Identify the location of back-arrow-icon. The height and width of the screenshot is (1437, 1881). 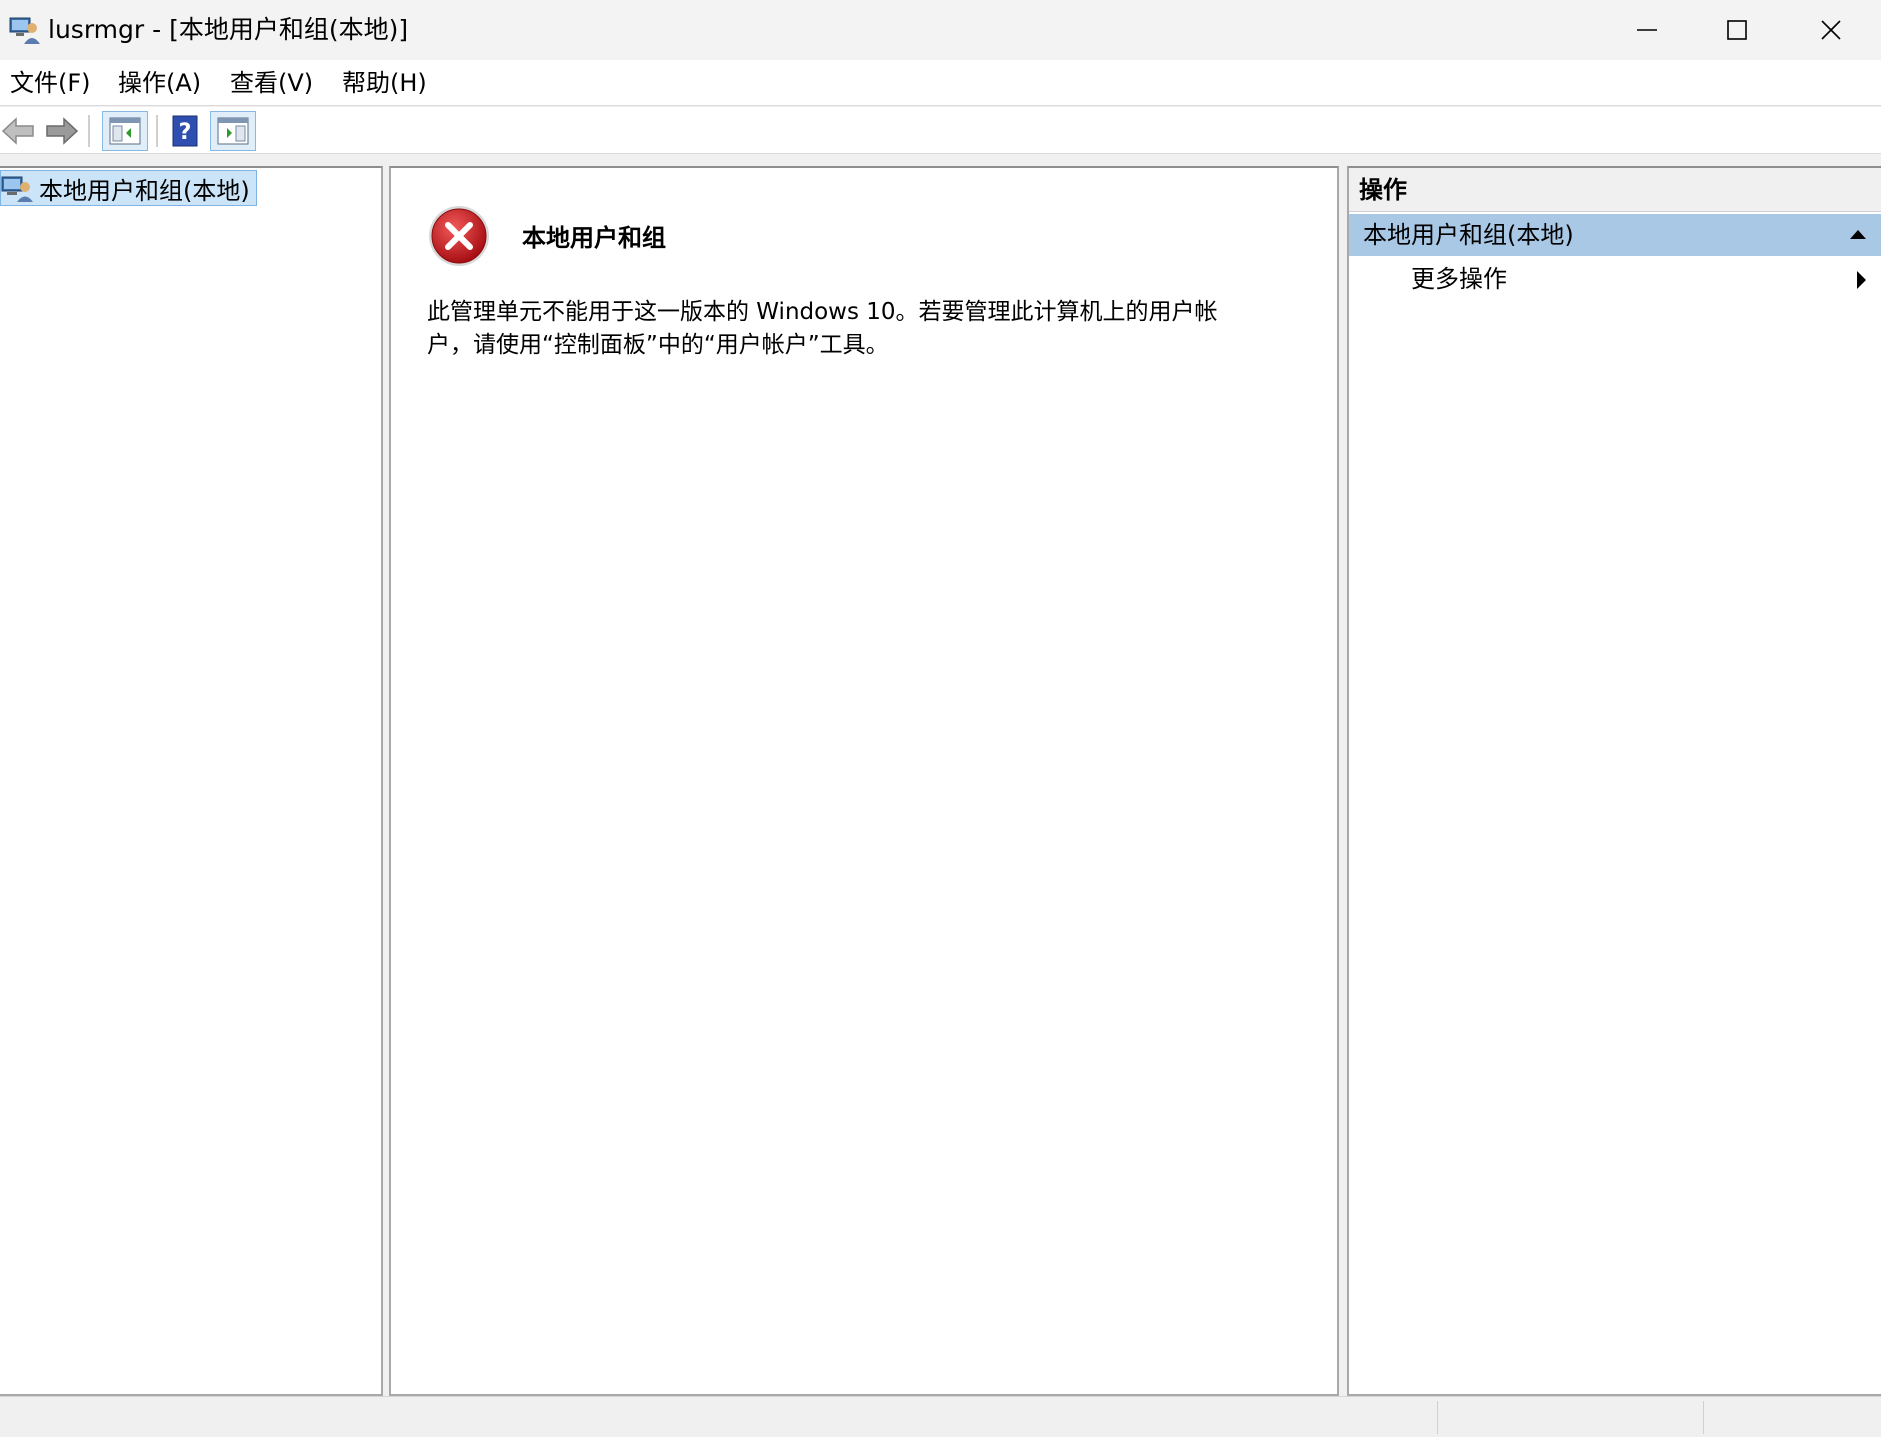
(17, 131).